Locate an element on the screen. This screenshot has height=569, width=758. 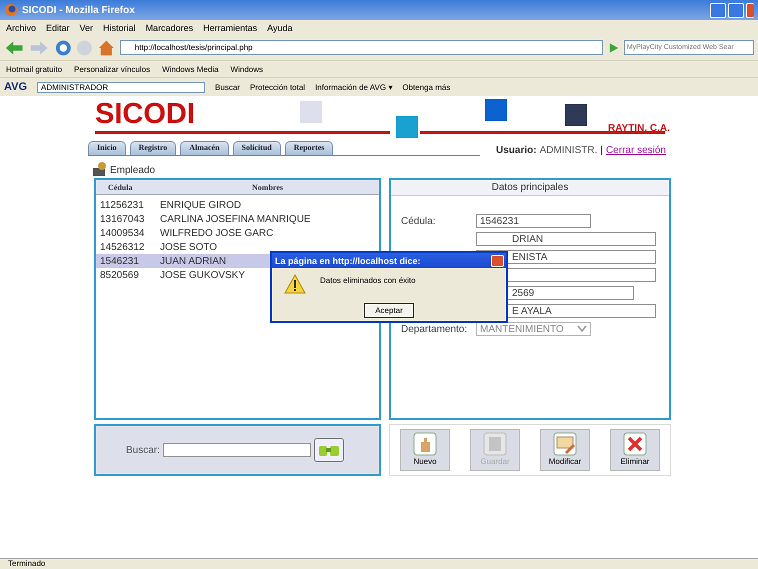
menu-item: Archivo is located at coordinates (21, 27).